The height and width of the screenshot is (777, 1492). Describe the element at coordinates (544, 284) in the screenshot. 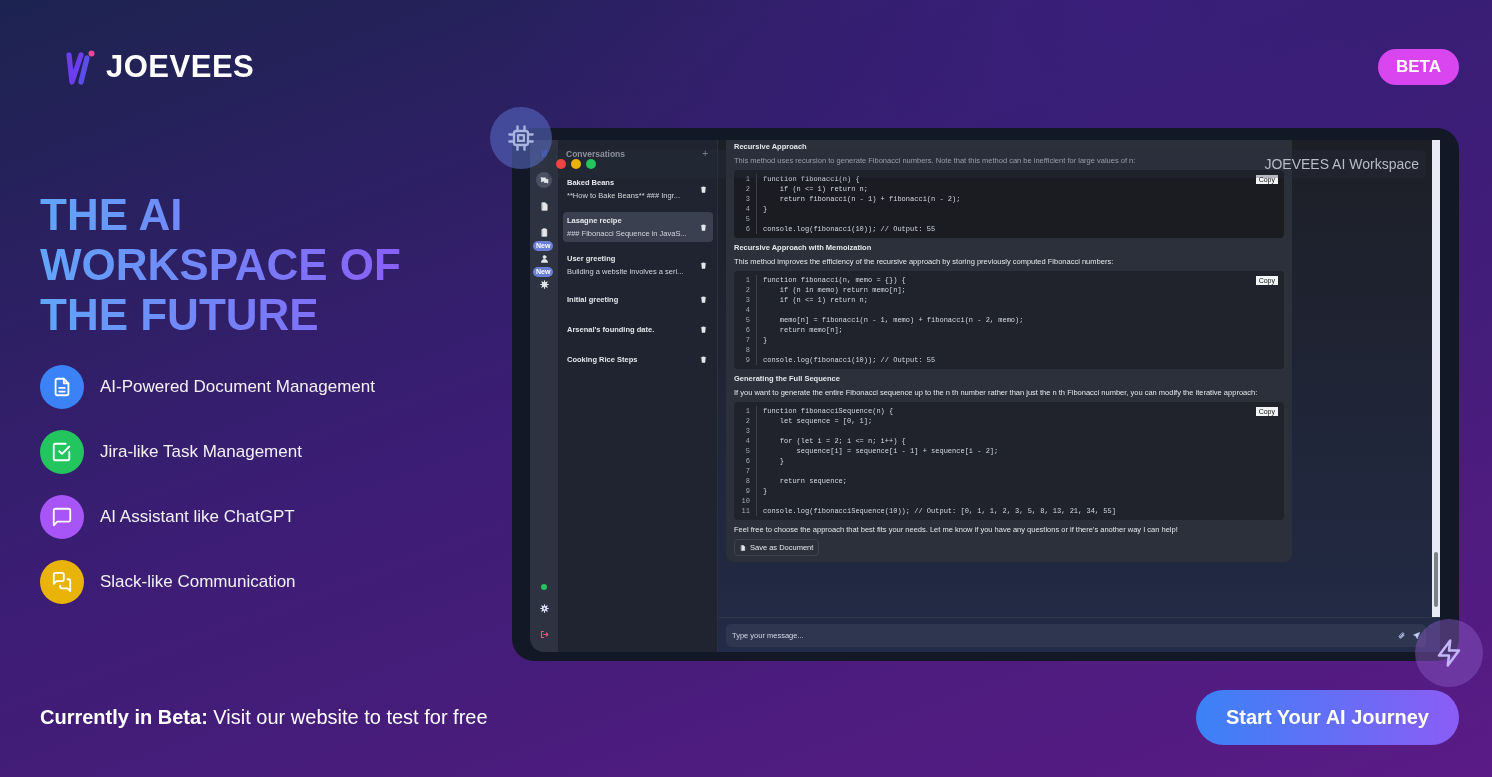

I see `gear-icon` at that location.